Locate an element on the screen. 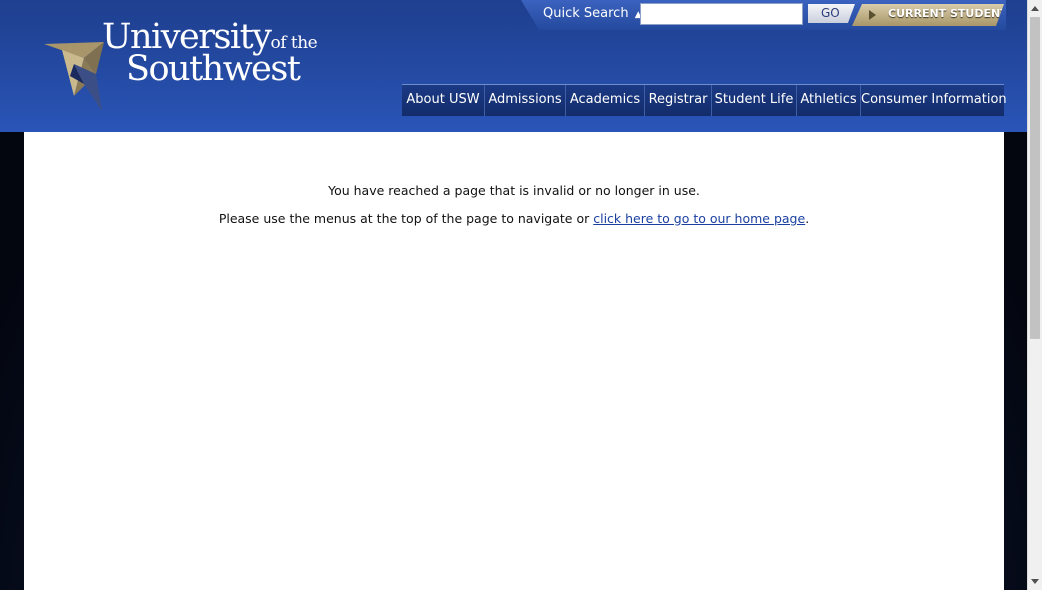  nav-item-student-life: Student Life is located at coordinates (754, 100).